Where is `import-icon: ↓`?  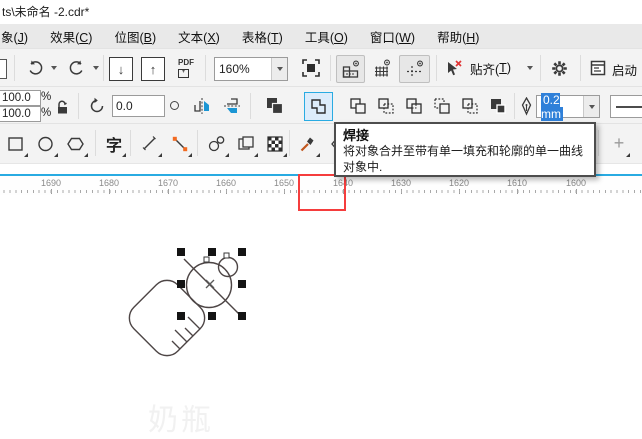
import-icon: ↓ is located at coordinates (121, 69).